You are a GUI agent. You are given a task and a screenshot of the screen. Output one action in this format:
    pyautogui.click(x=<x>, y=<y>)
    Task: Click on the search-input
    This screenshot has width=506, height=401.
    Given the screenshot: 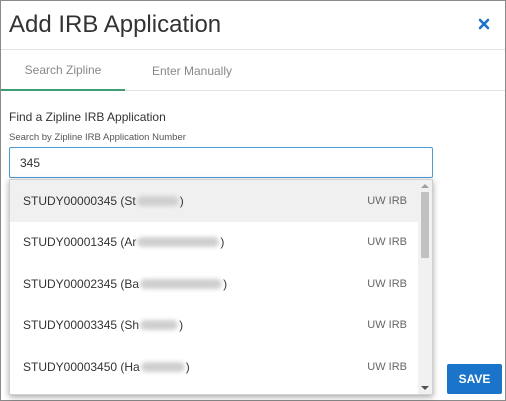 What is the action you would take?
    pyautogui.click(x=221, y=162)
    